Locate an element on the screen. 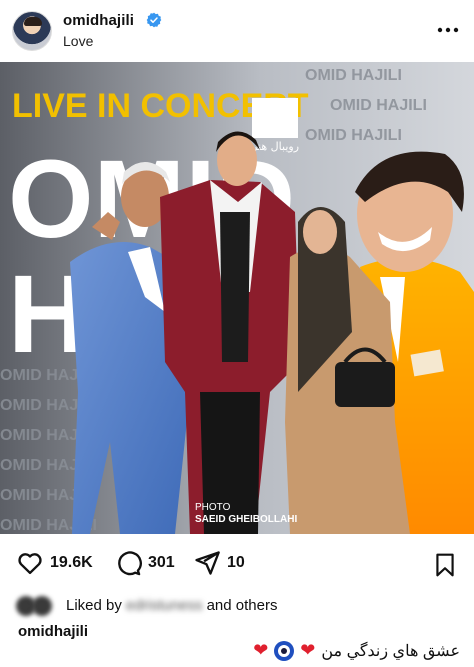 The height and width of the screenshot is (667, 474). liker-avatars is located at coordinates (38, 605).